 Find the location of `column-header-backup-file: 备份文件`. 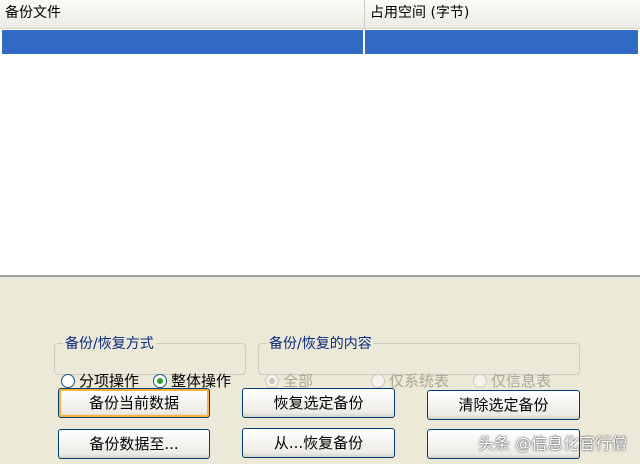

column-header-backup-file: 备份文件 is located at coordinates (182, 14).